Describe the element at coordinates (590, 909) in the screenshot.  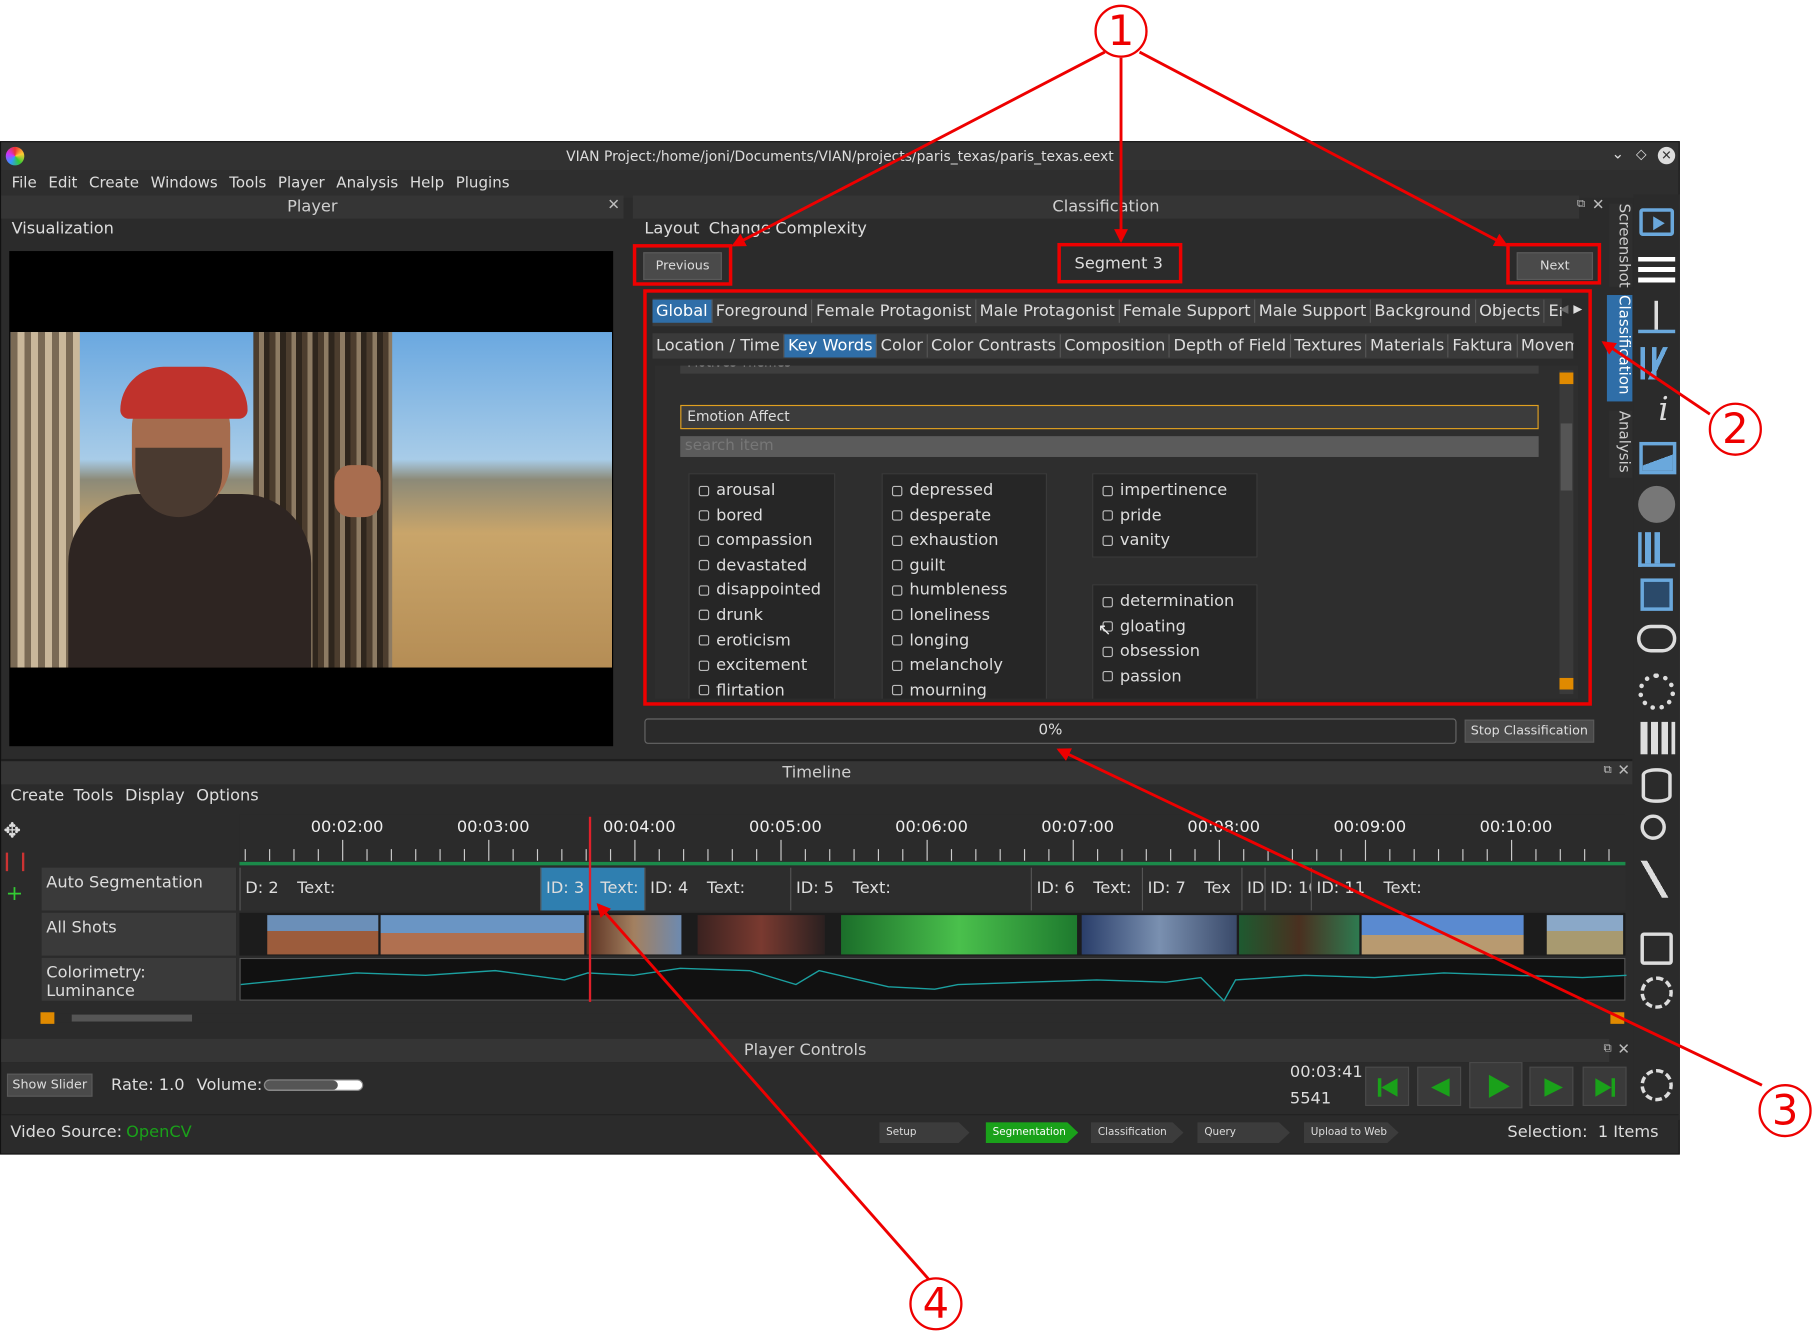
I see `playhead` at that location.